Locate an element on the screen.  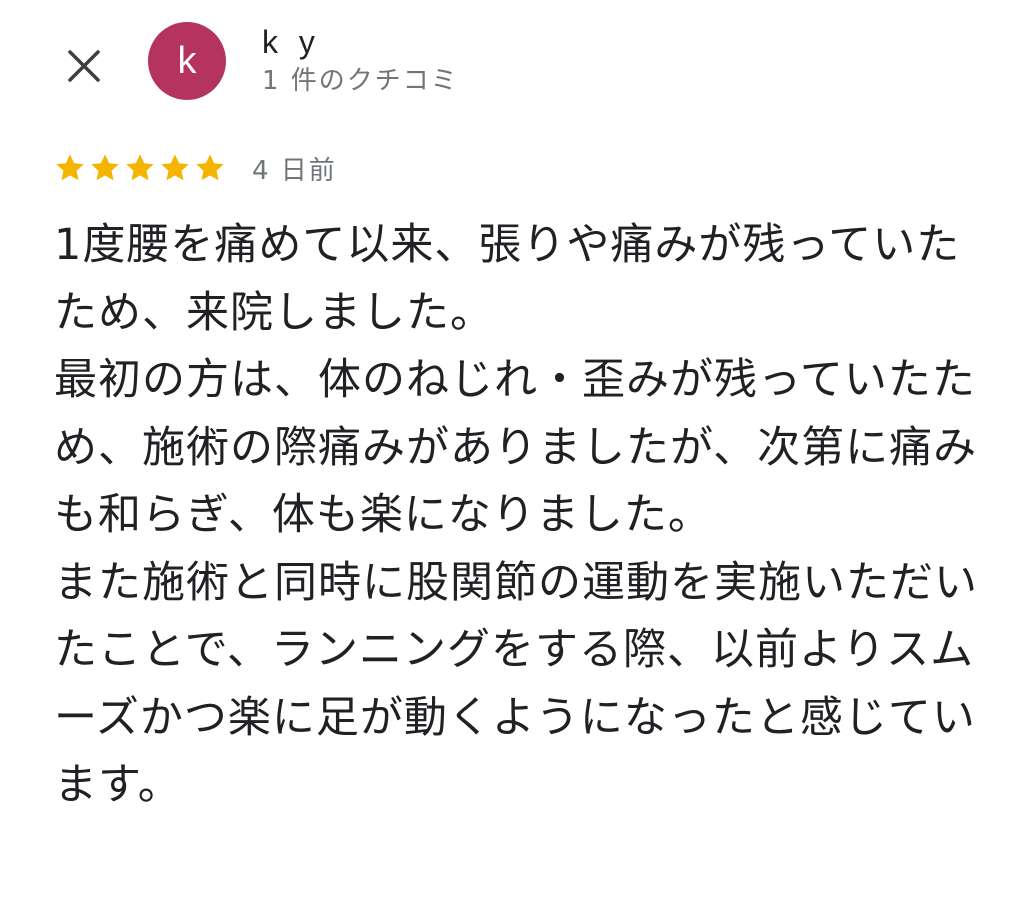
review-count: 1 件のクチコミ is located at coordinates (360, 81).